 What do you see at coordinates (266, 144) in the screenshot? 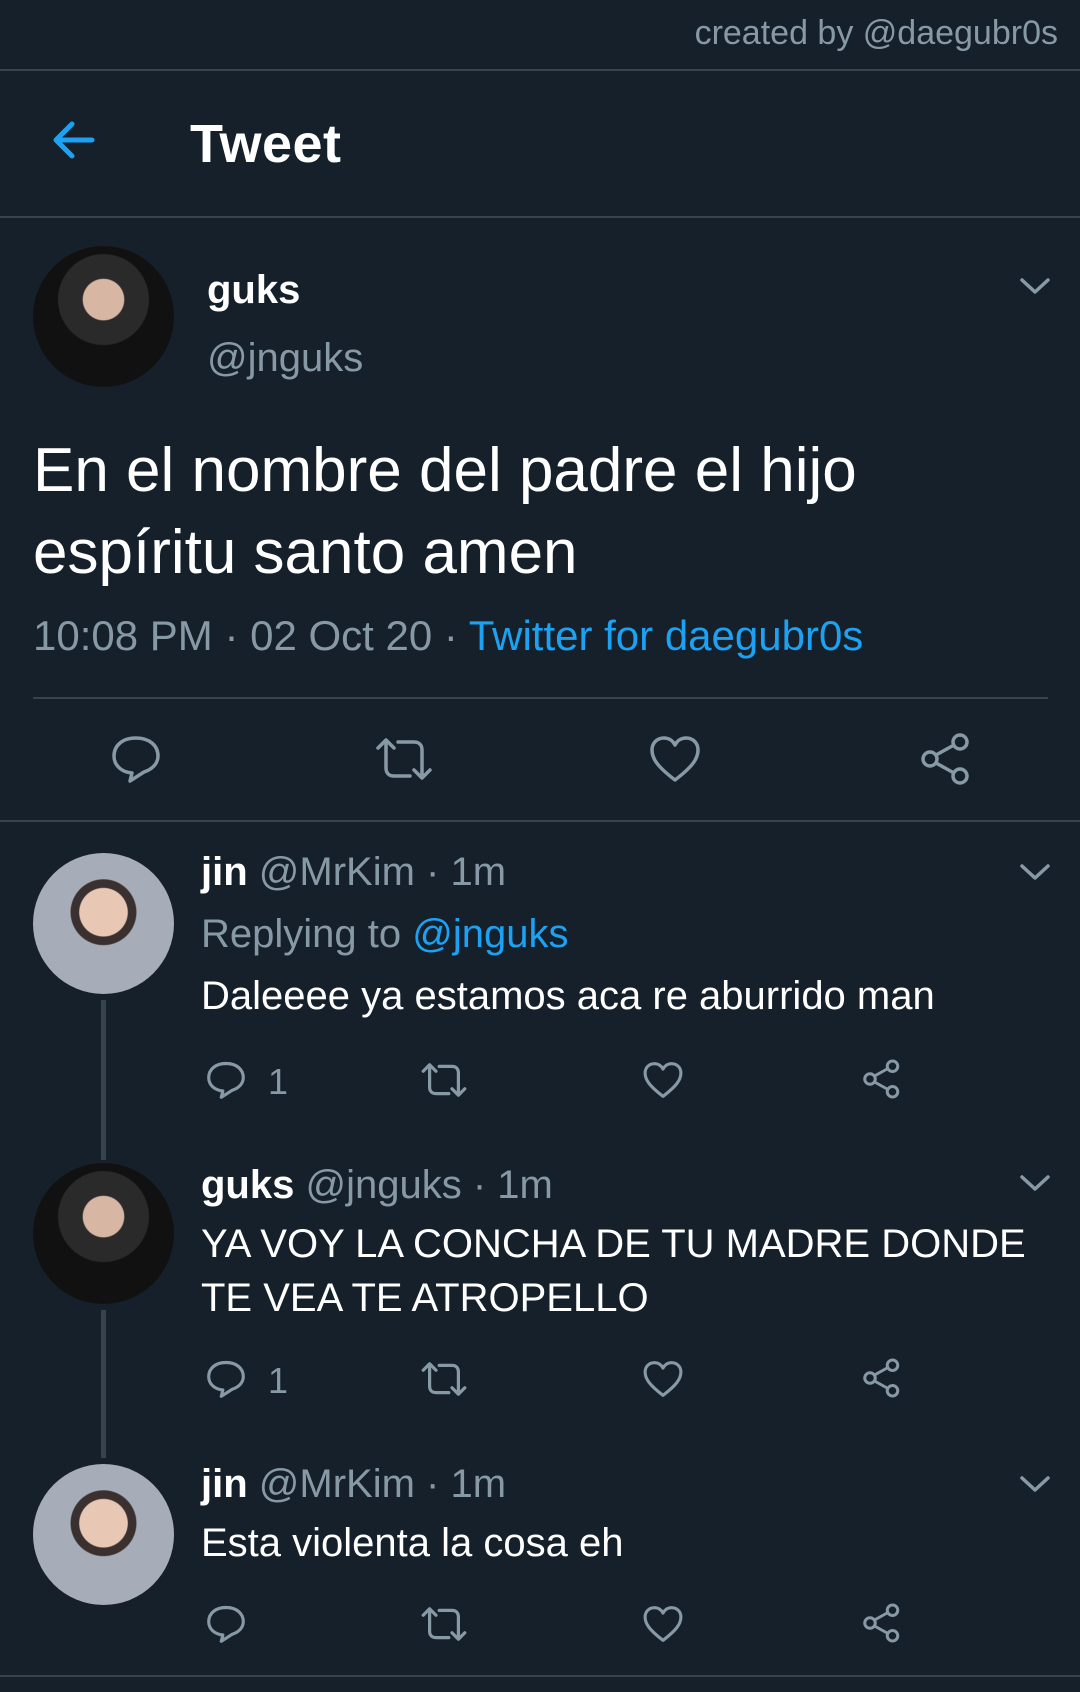
I see `page-title: Tweet` at bounding box center [266, 144].